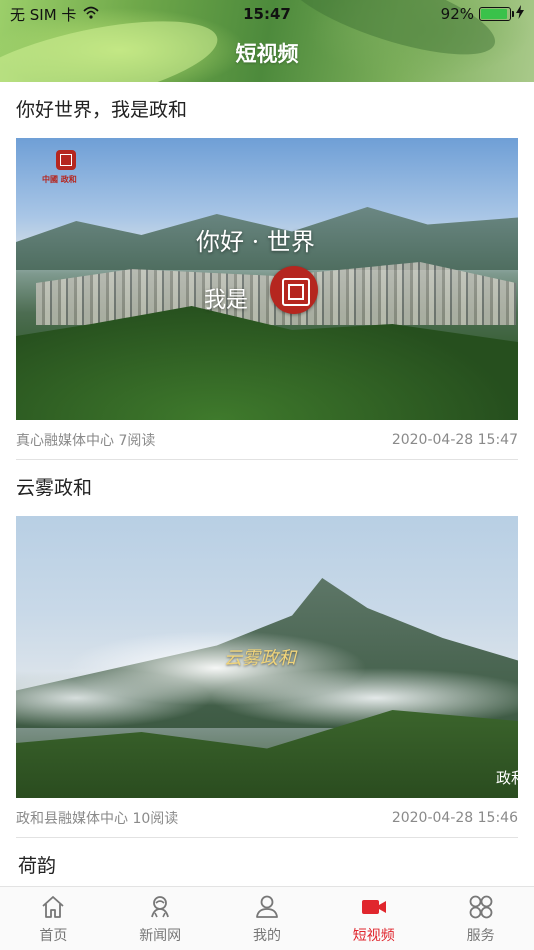 This screenshot has height=950, width=534. Describe the element at coordinates (480, 935) in the screenshot. I see `tab-label: 服务` at that location.